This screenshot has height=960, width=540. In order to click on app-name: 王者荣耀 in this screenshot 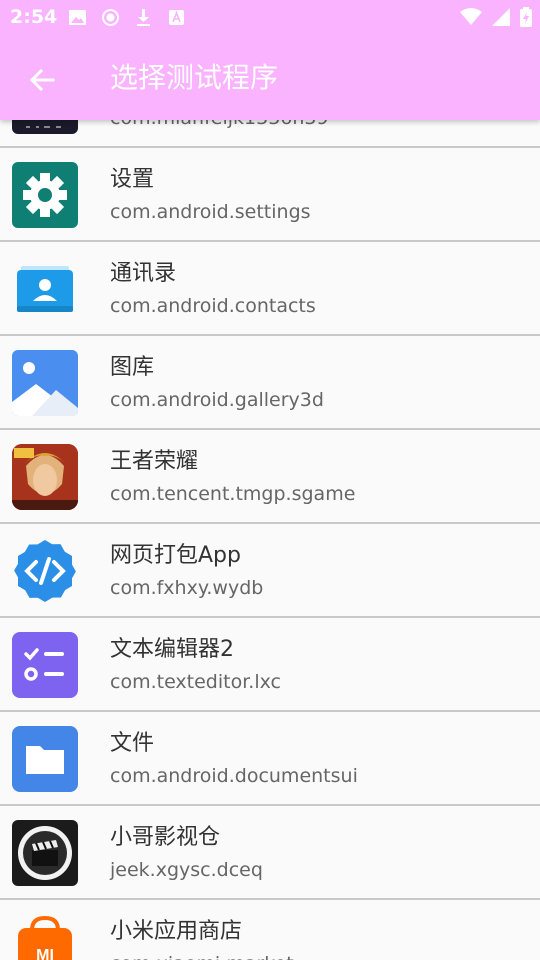, I will do `click(154, 461)`.